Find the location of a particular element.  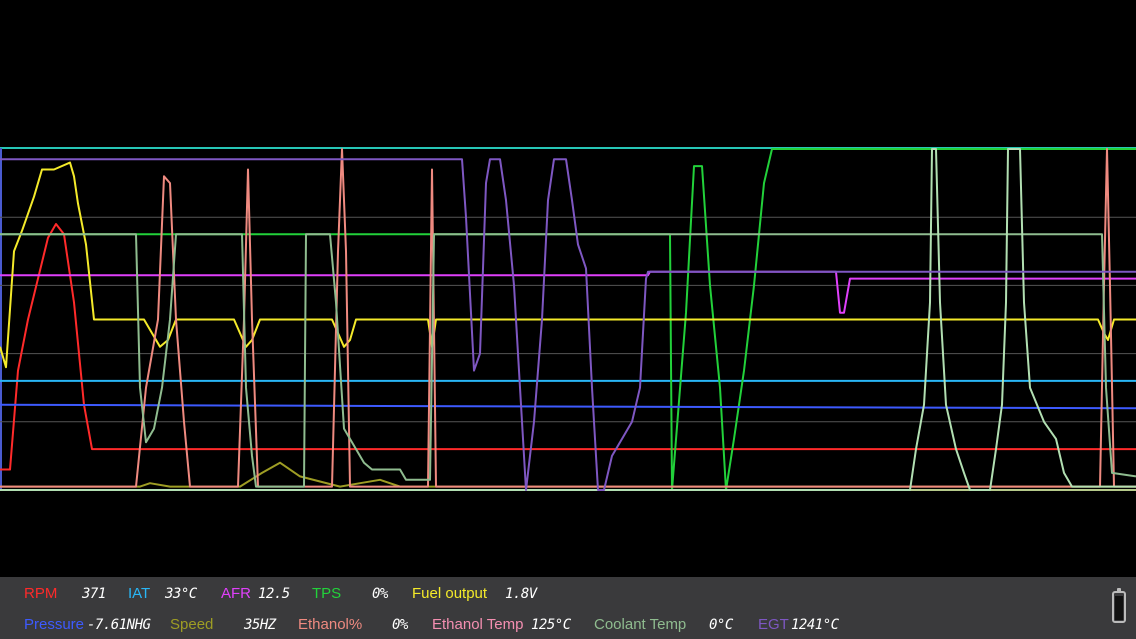

battery-level-fill is located at coordinates (1119, 608).